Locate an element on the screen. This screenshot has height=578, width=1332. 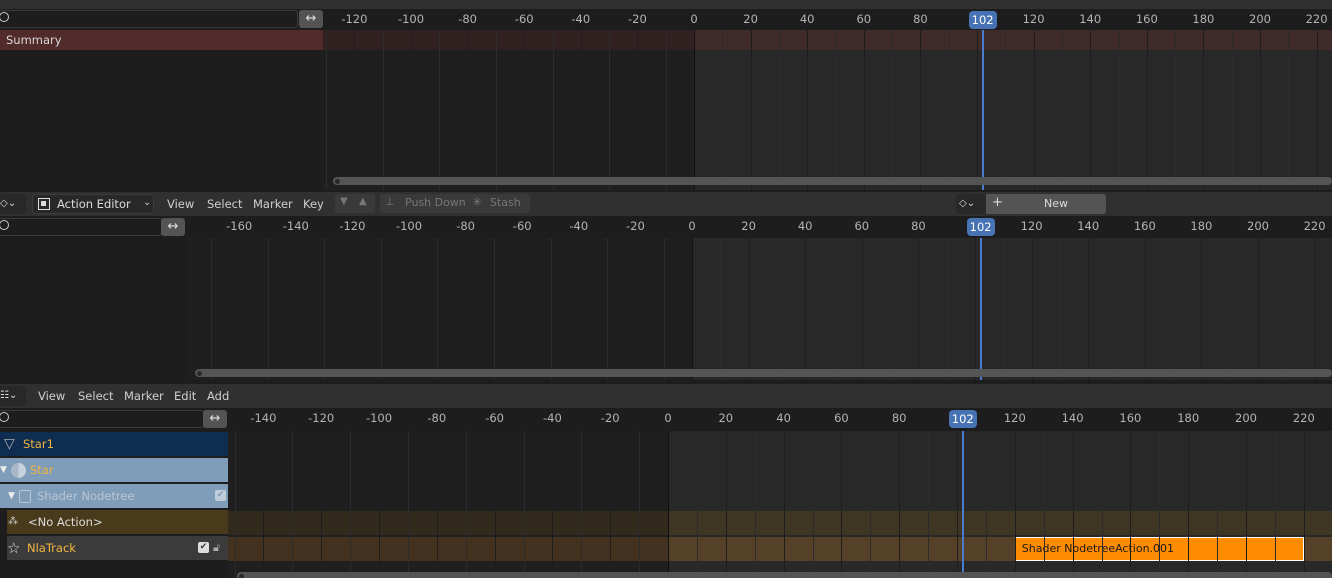
channel-nla-track: ☆ NlaTrack ✔ 🔓︎ is located at coordinates (117, 548).